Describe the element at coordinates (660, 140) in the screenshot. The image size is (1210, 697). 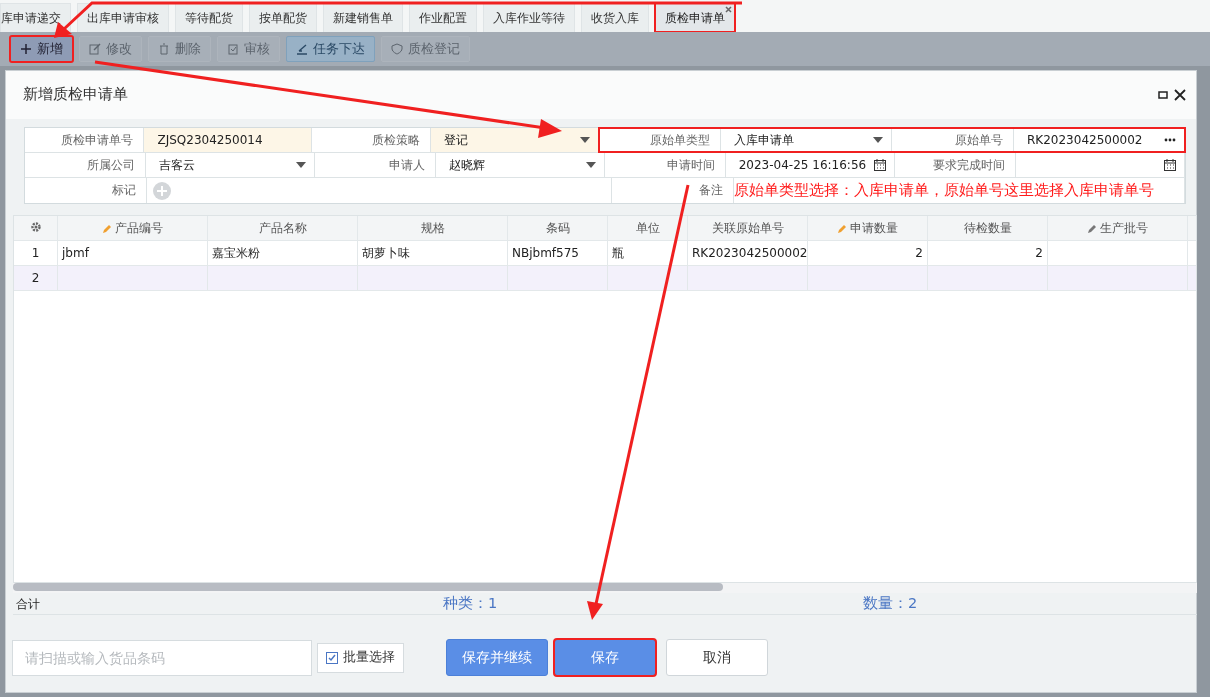
I see `field-label: 原始单类型` at that location.